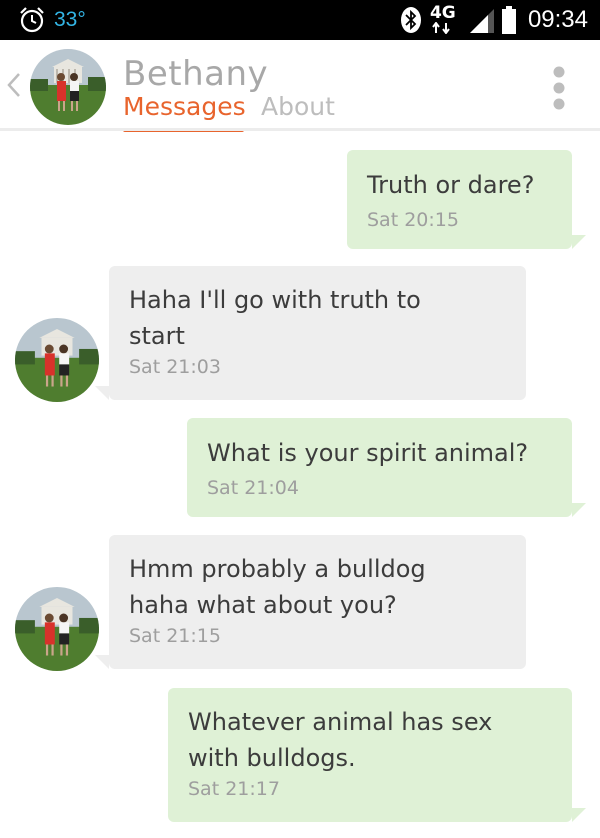 This screenshot has width=600, height=838. Describe the element at coordinates (451, 185) in the screenshot. I see `message-text: Truth or dare?` at that location.